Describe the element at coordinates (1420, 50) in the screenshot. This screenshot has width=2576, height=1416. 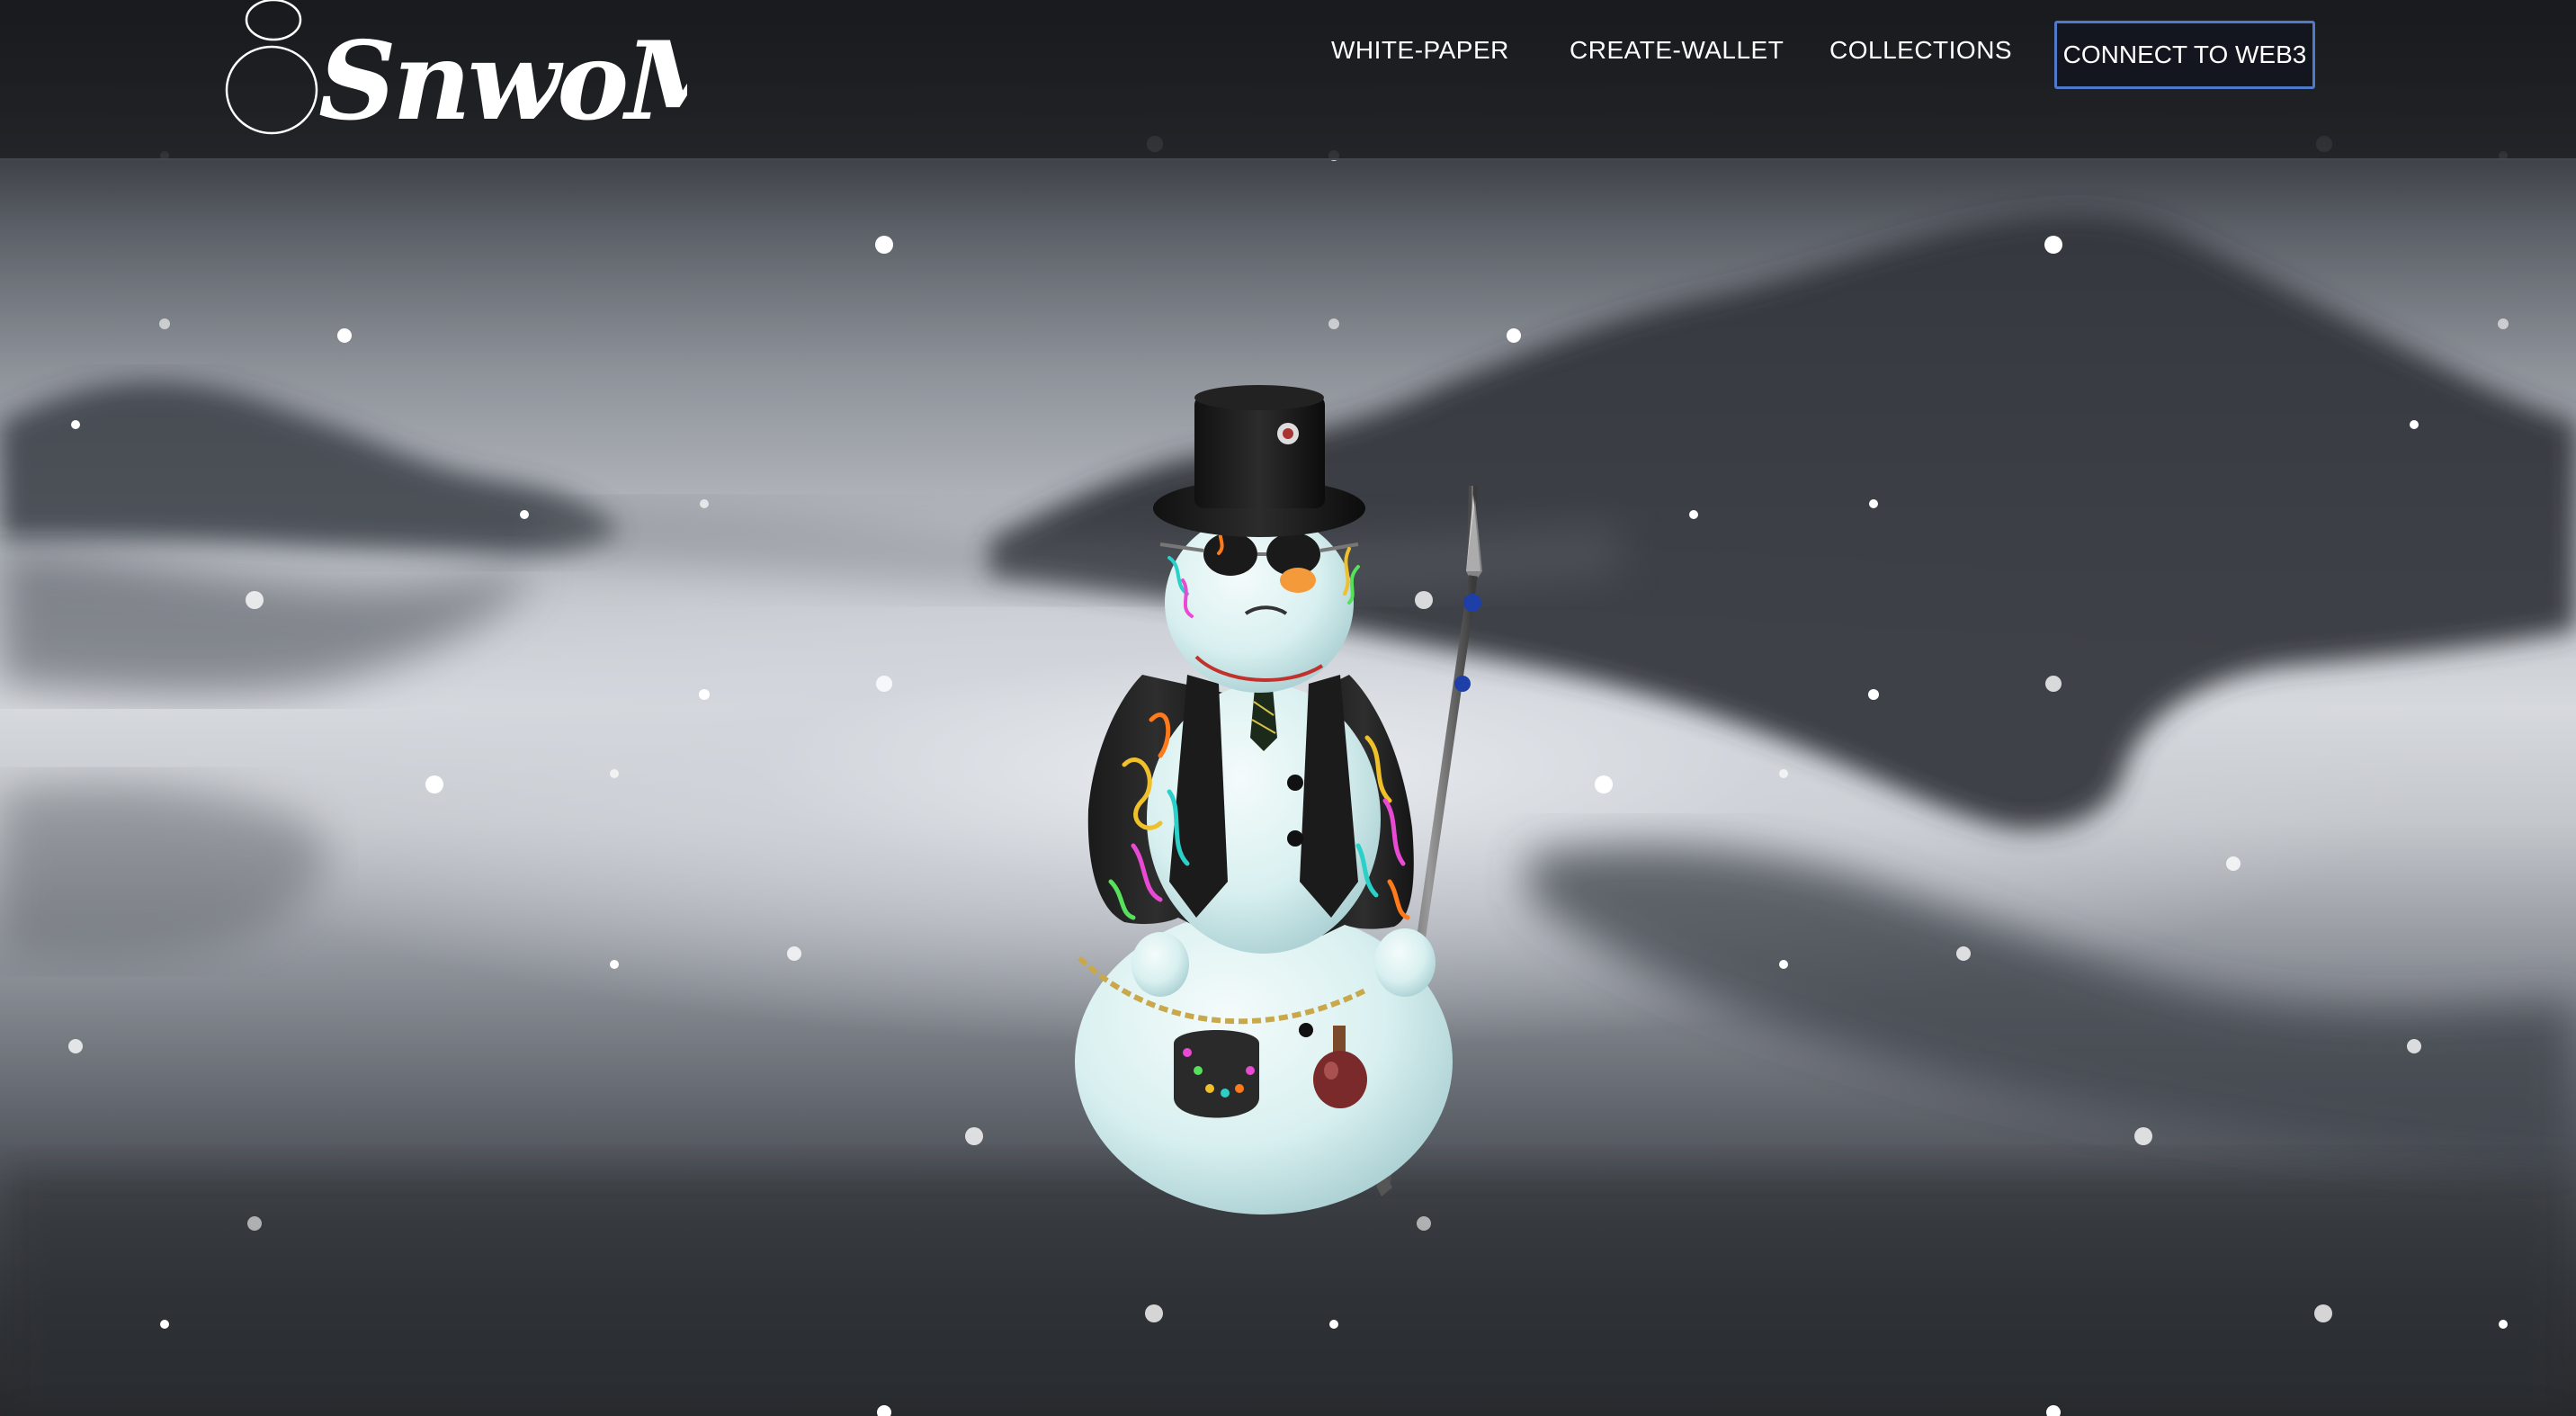
I see `nav-link-white-paper: WHITE-PAPER` at that location.